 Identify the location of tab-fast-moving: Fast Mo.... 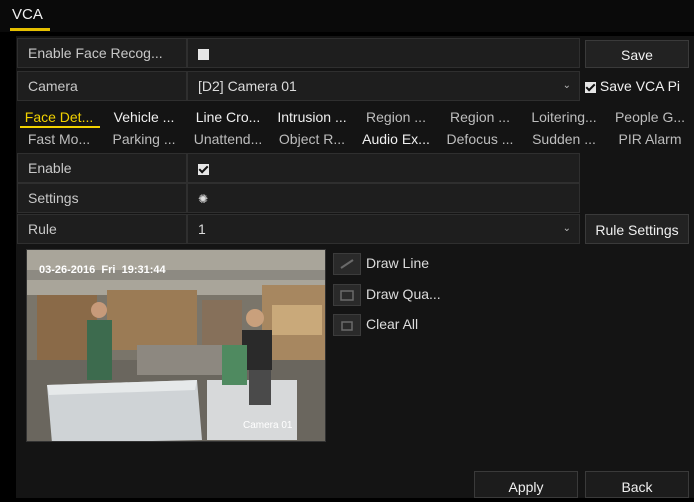
(59, 139).